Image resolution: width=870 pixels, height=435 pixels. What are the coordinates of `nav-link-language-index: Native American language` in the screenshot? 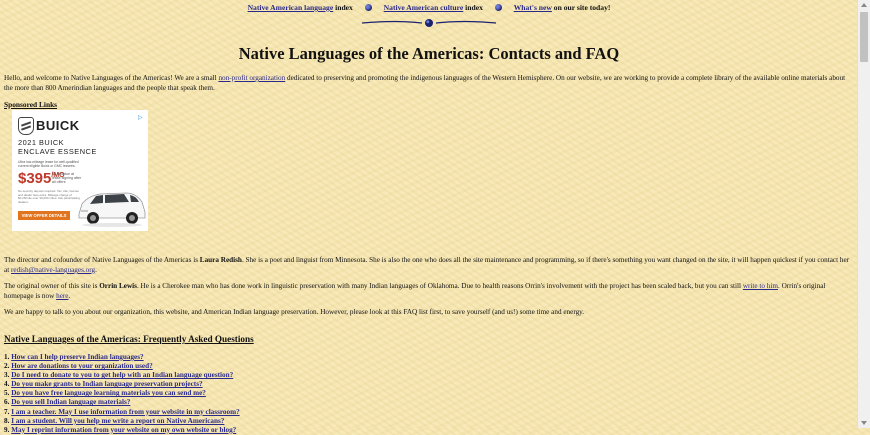 It's located at (291, 7).